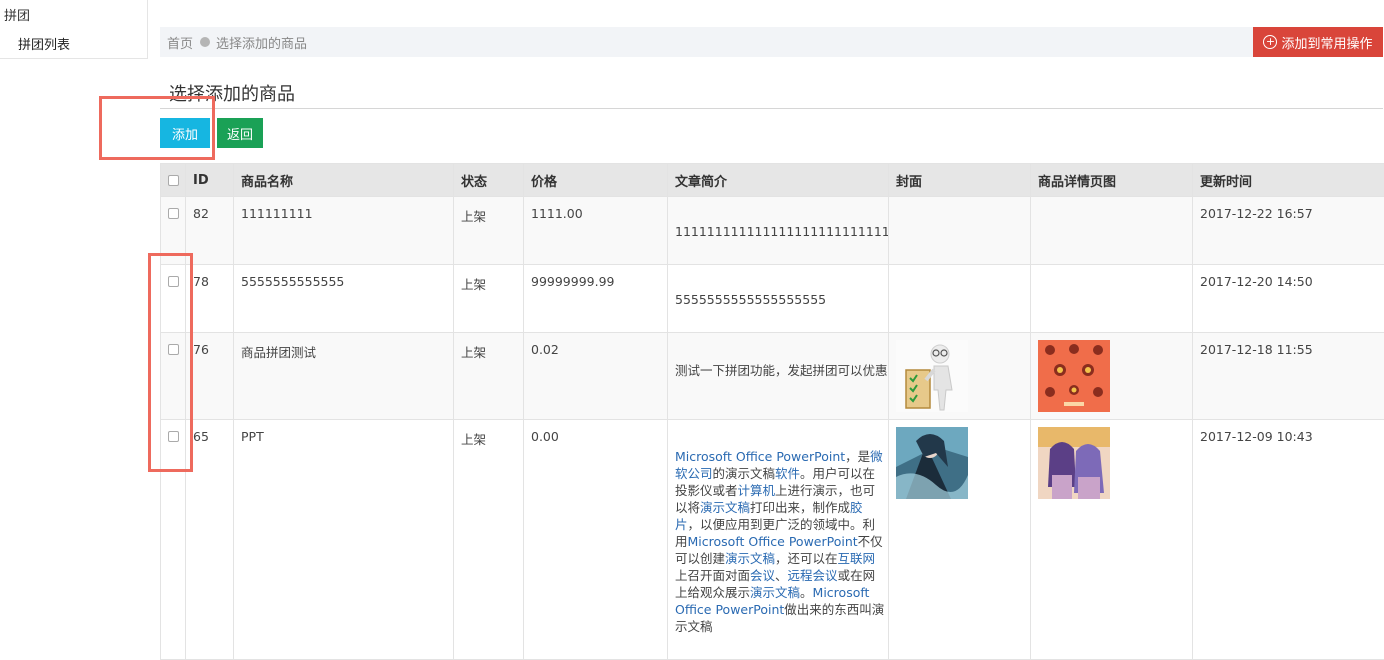  What do you see at coordinates (344, 231) in the screenshot?
I see `cell-name: 111111111` at bounding box center [344, 231].